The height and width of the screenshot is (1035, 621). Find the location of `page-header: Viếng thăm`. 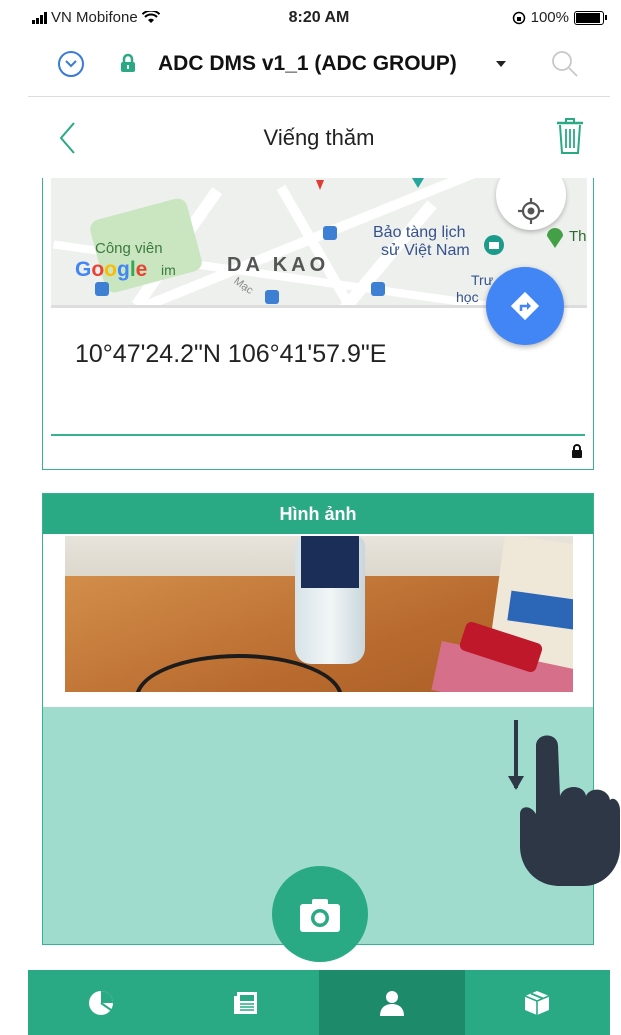

page-header: Viếng thăm is located at coordinates (319, 137).